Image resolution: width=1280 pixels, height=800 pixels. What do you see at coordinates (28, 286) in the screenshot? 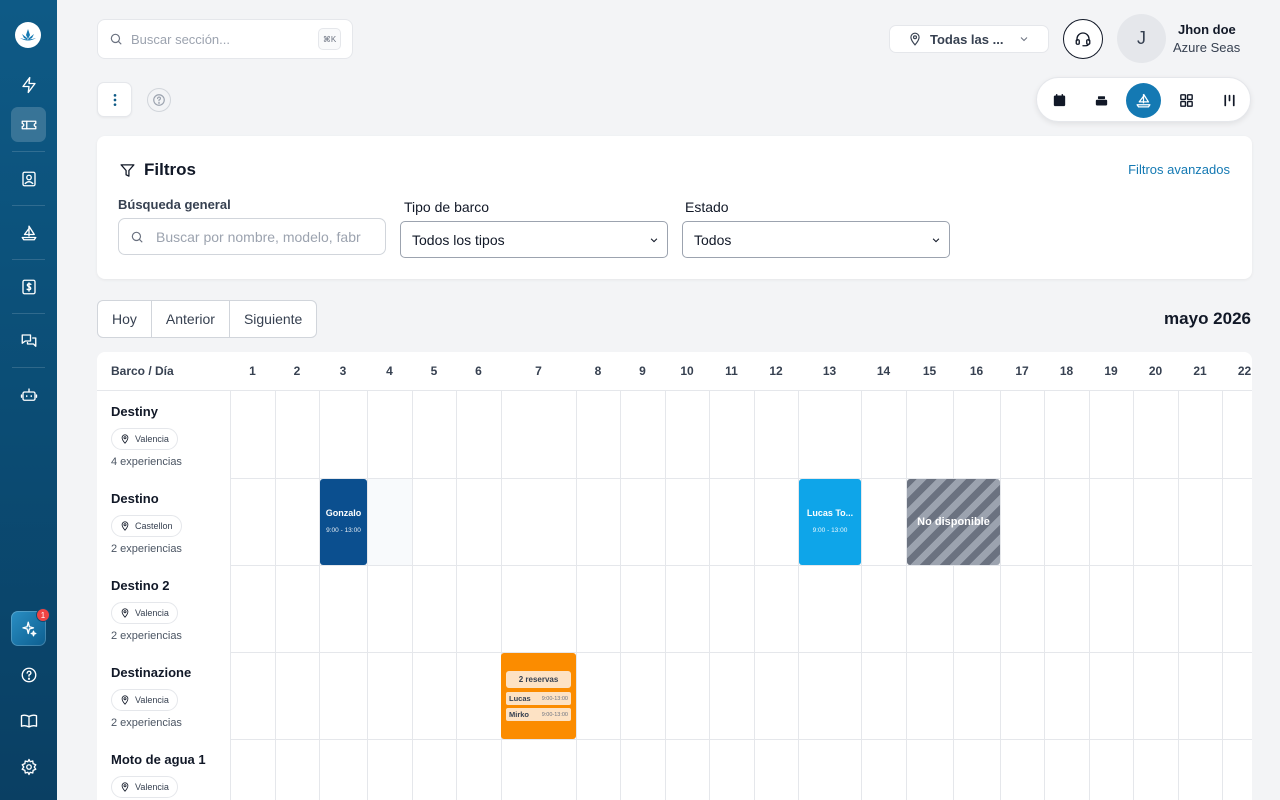
I see `sidebar-item-payments` at bounding box center [28, 286].